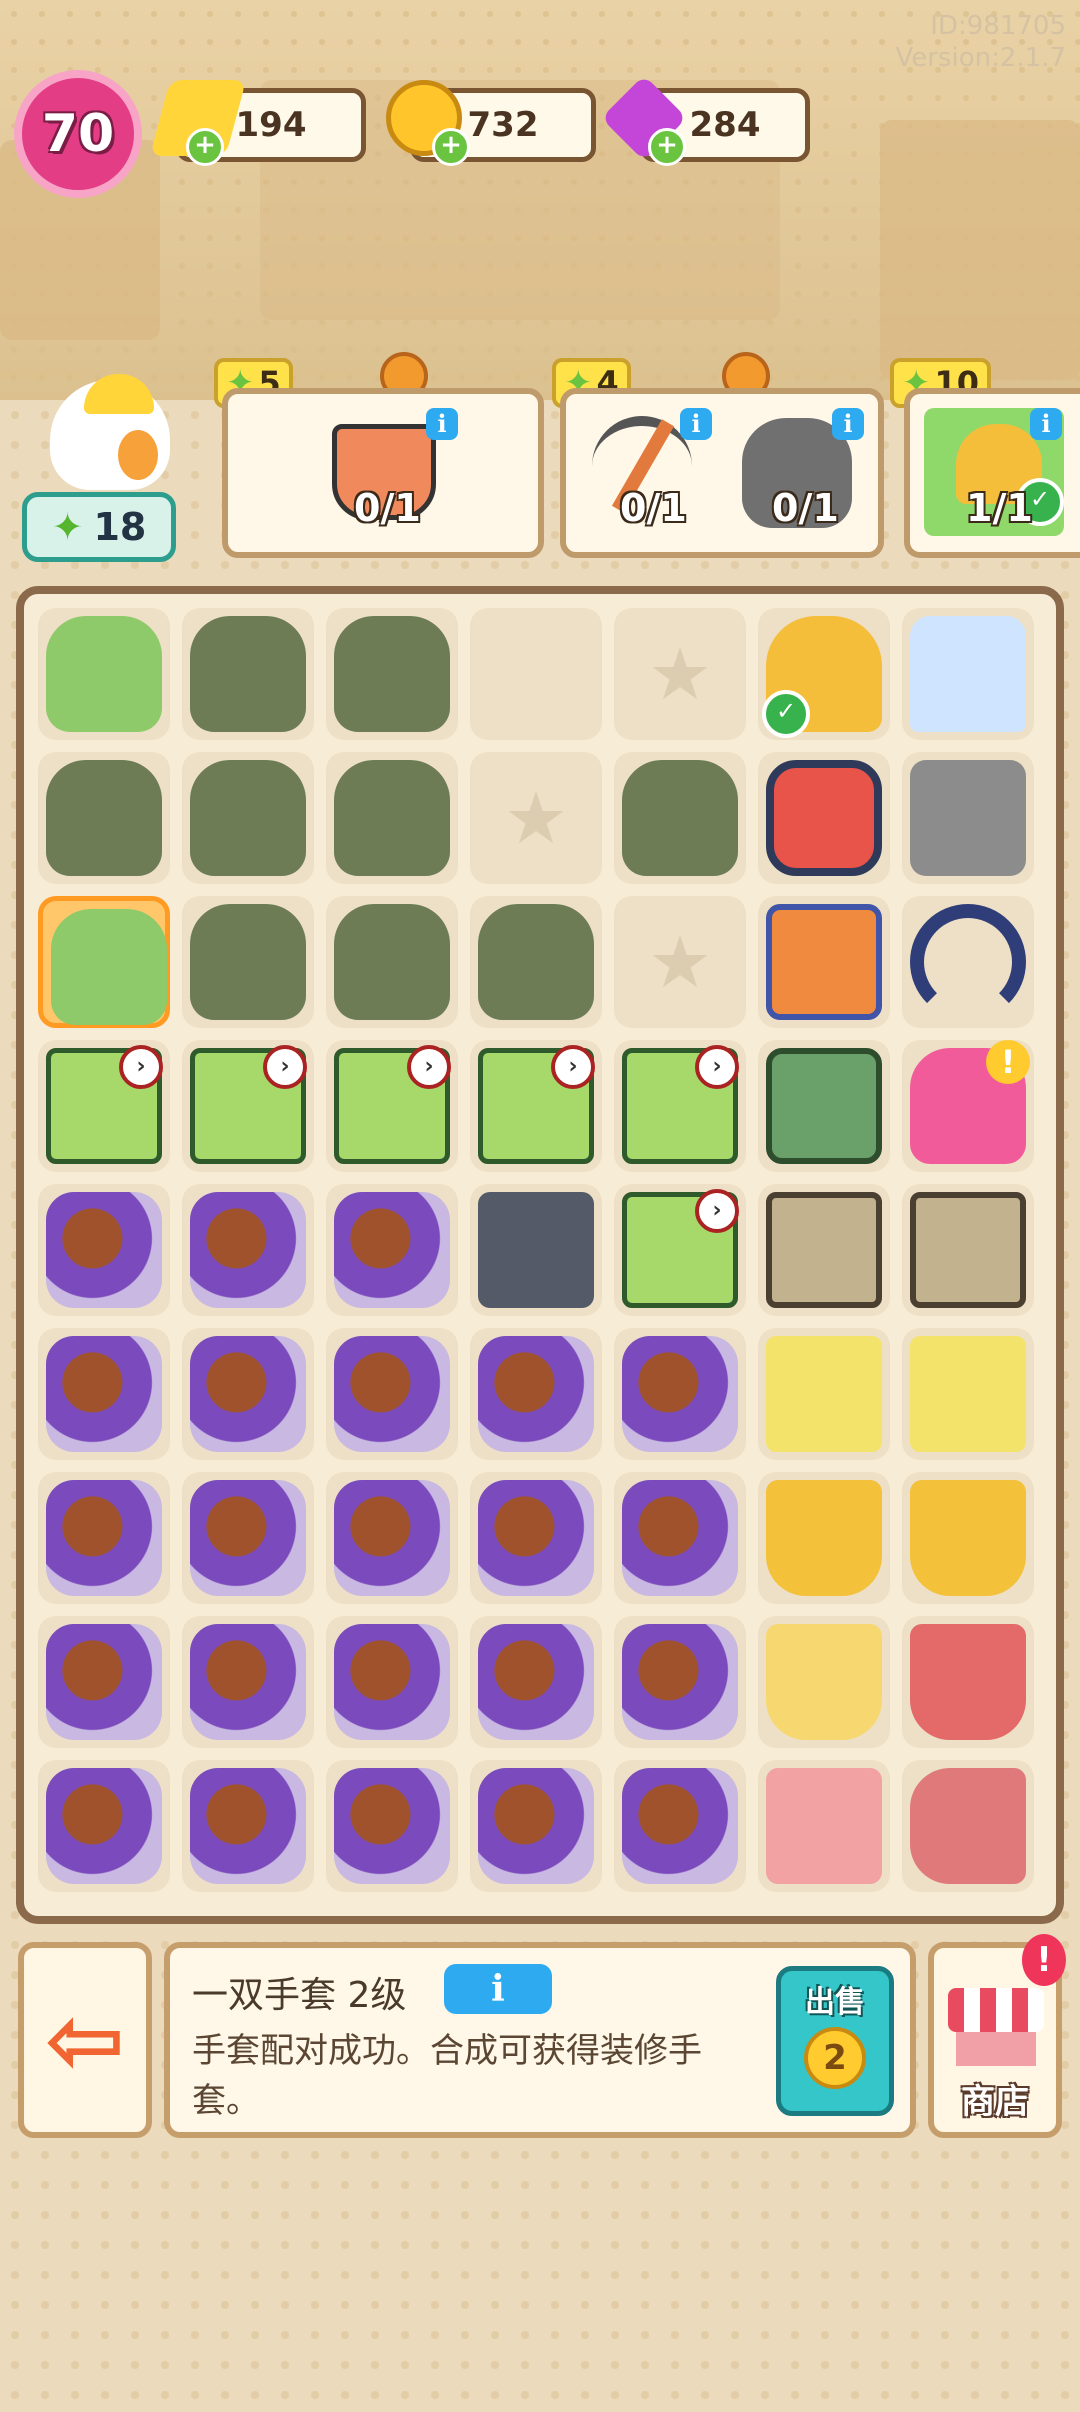  I want to click on pot-plant-icon, so click(968, 1538).